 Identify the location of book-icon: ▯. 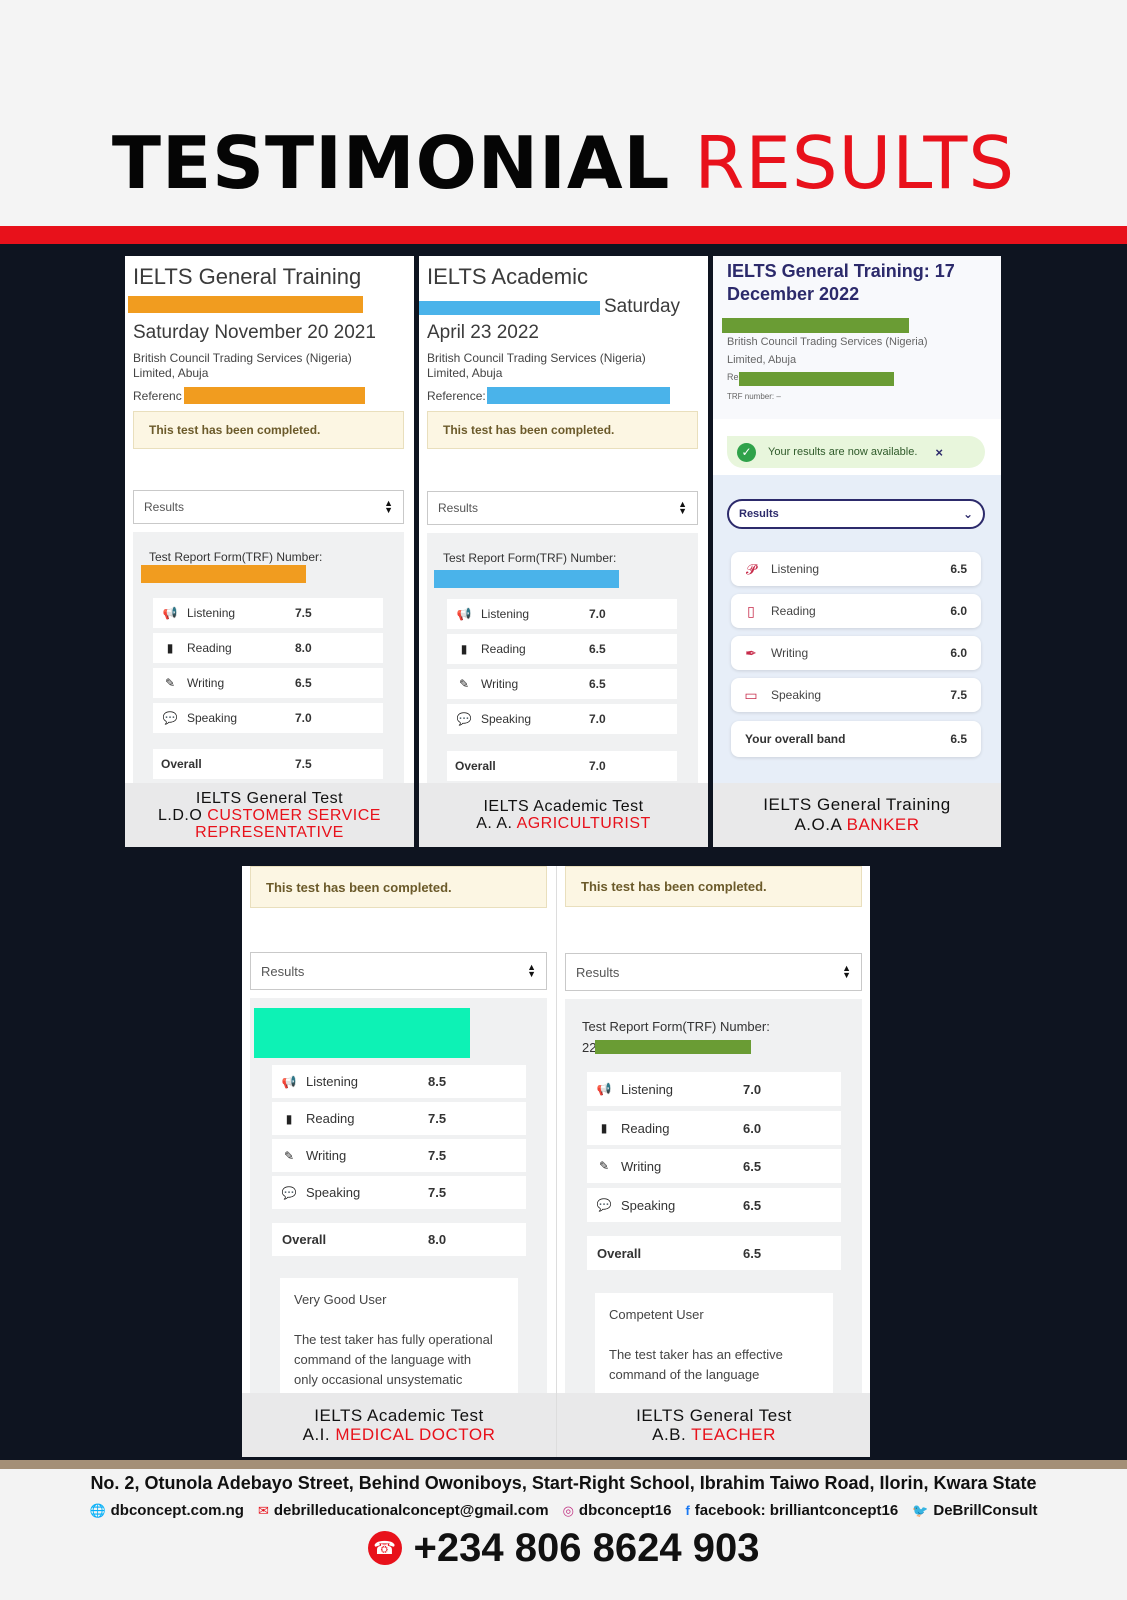
(751, 610).